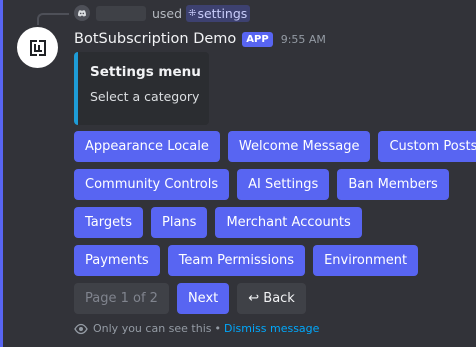  I want to click on dismiss-message-link: Dismiss message, so click(271, 328).